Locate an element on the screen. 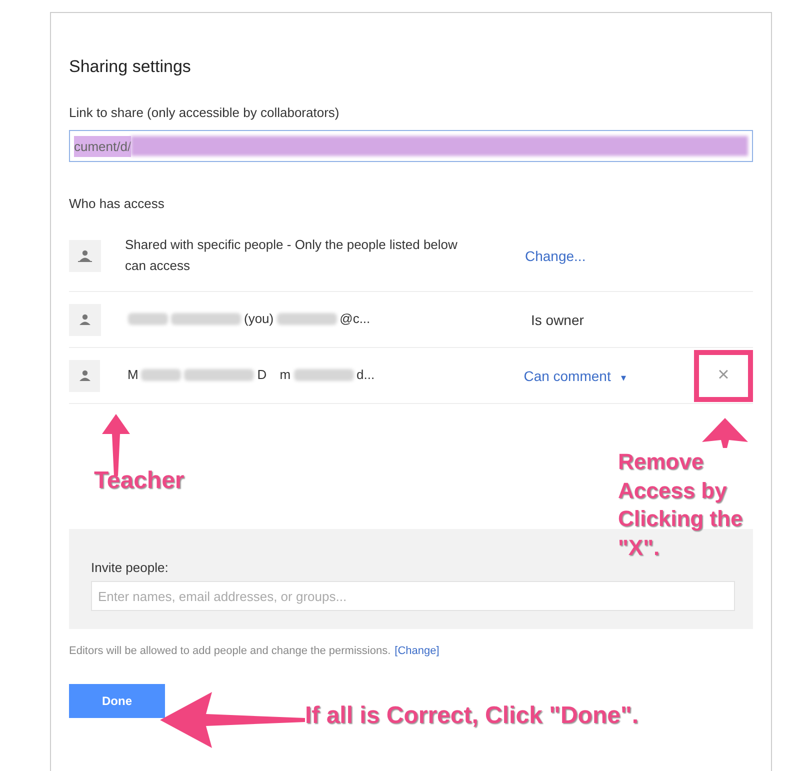 This screenshot has height=771, width=810. access-heading: Who has access is located at coordinates (117, 203).